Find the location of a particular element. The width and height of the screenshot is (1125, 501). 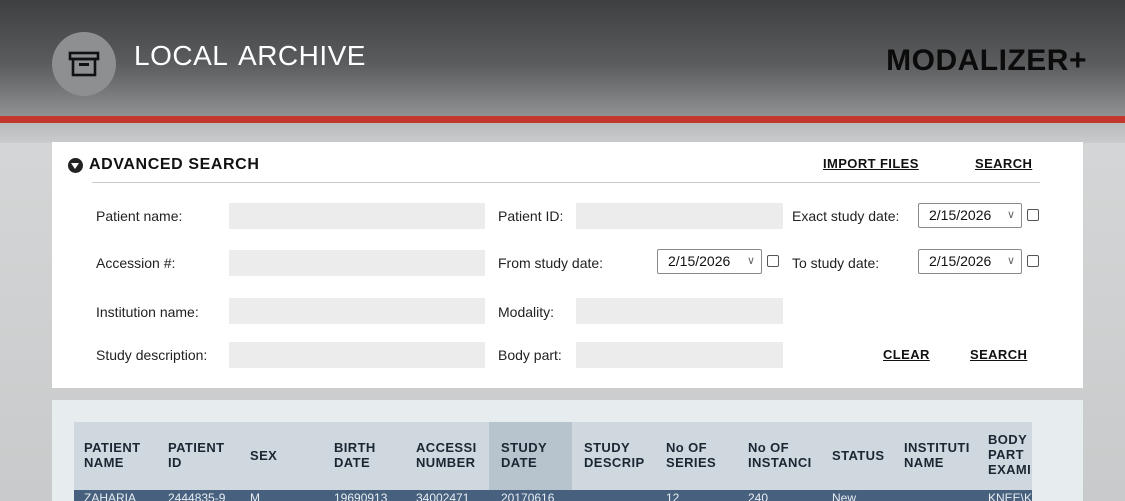

cell-sex: M is located at coordinates (255, 496).